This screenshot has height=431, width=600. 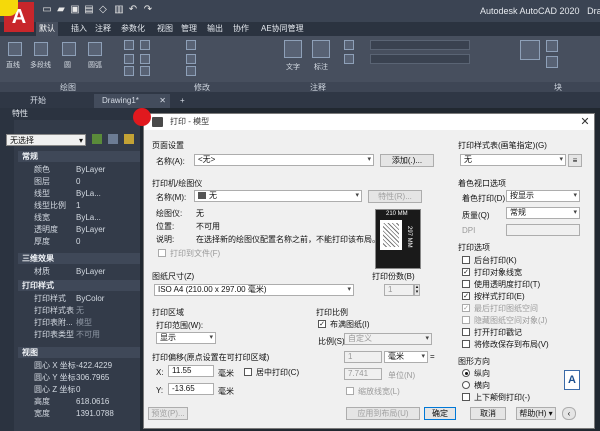 I want to click on edit-style-table-button: ≡, so click(x=575, y=160).